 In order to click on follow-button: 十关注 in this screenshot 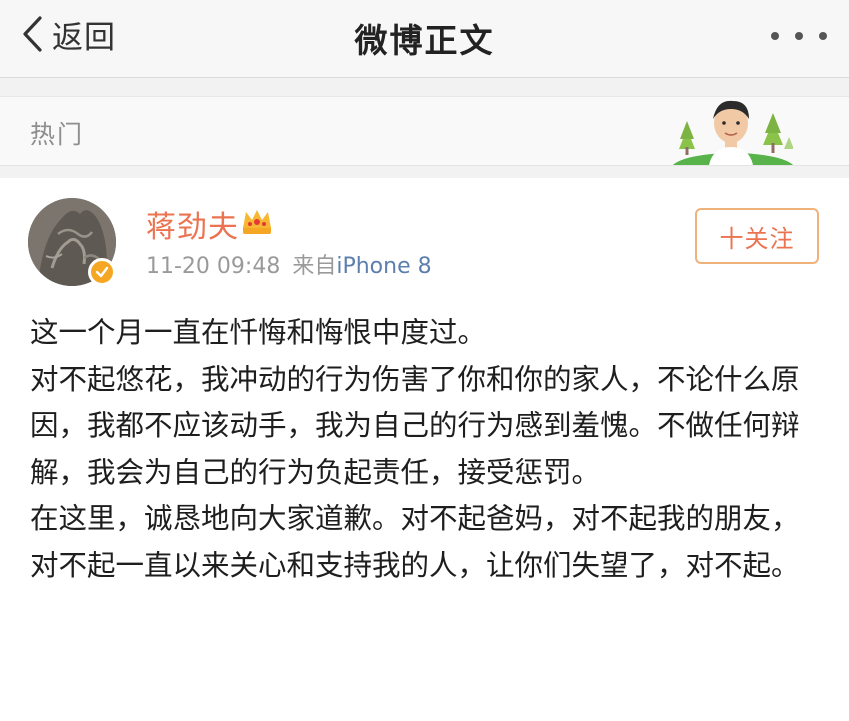, I will do `click(757, 236)`.